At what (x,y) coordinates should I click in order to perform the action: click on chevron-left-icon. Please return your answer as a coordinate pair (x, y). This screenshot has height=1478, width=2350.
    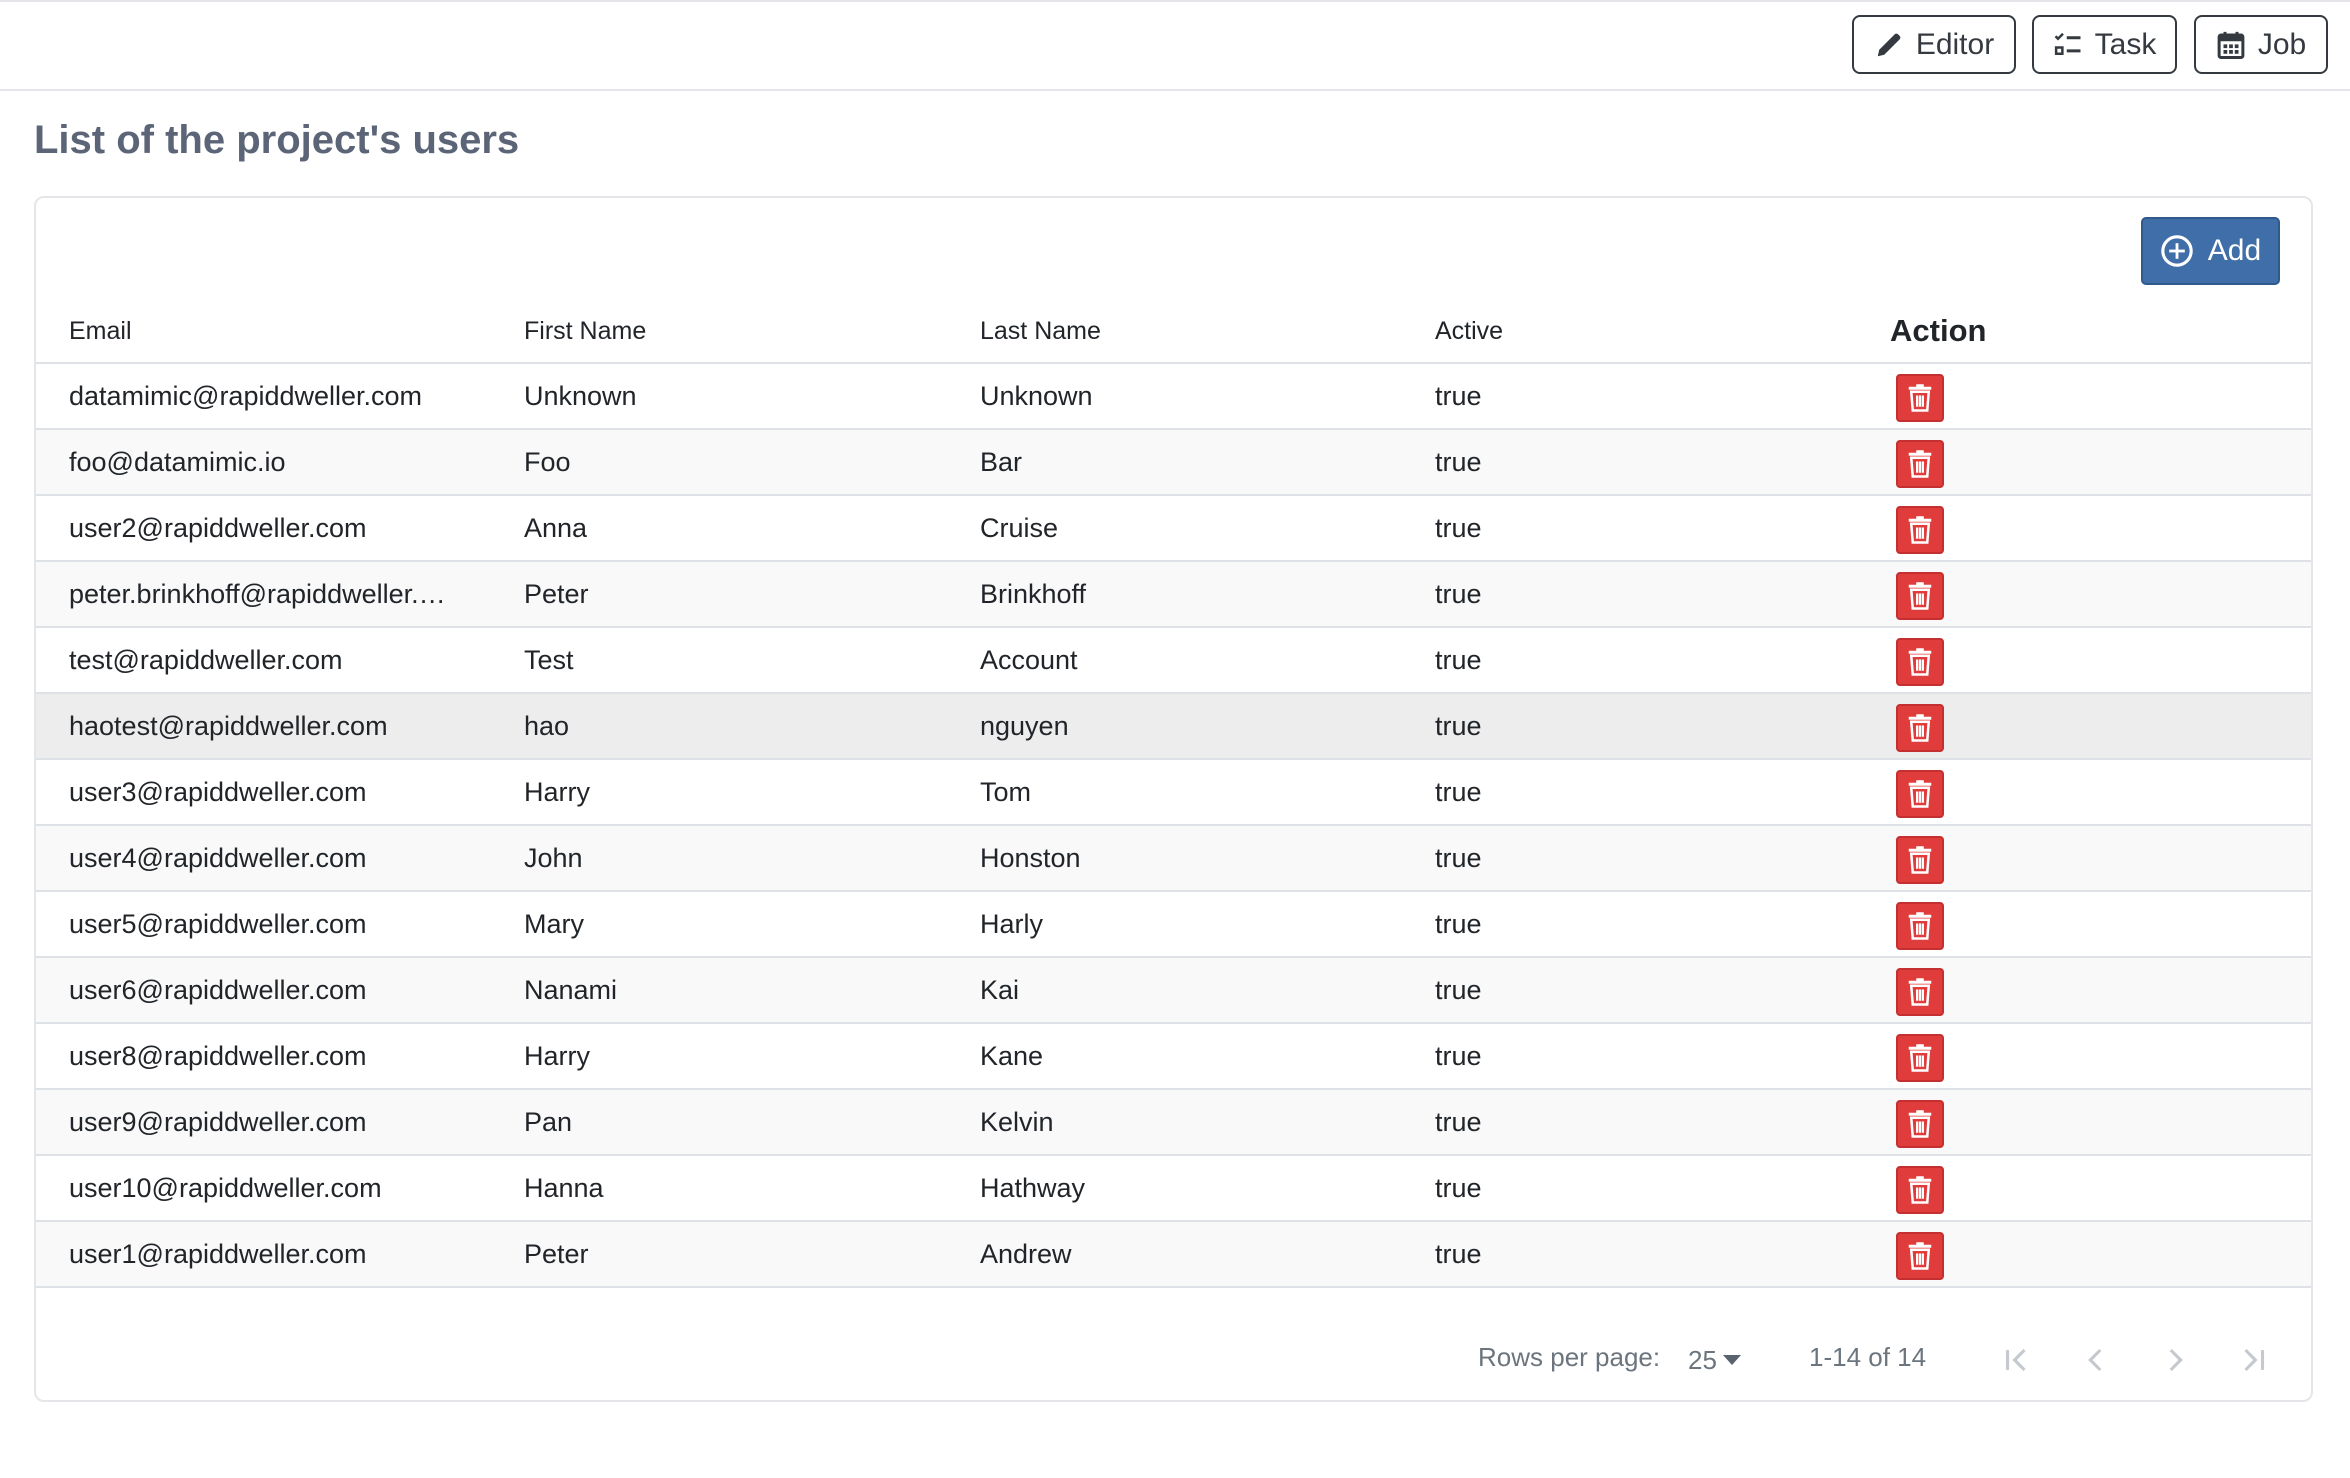
    Looking at the image, I should click on (2095, 1360).